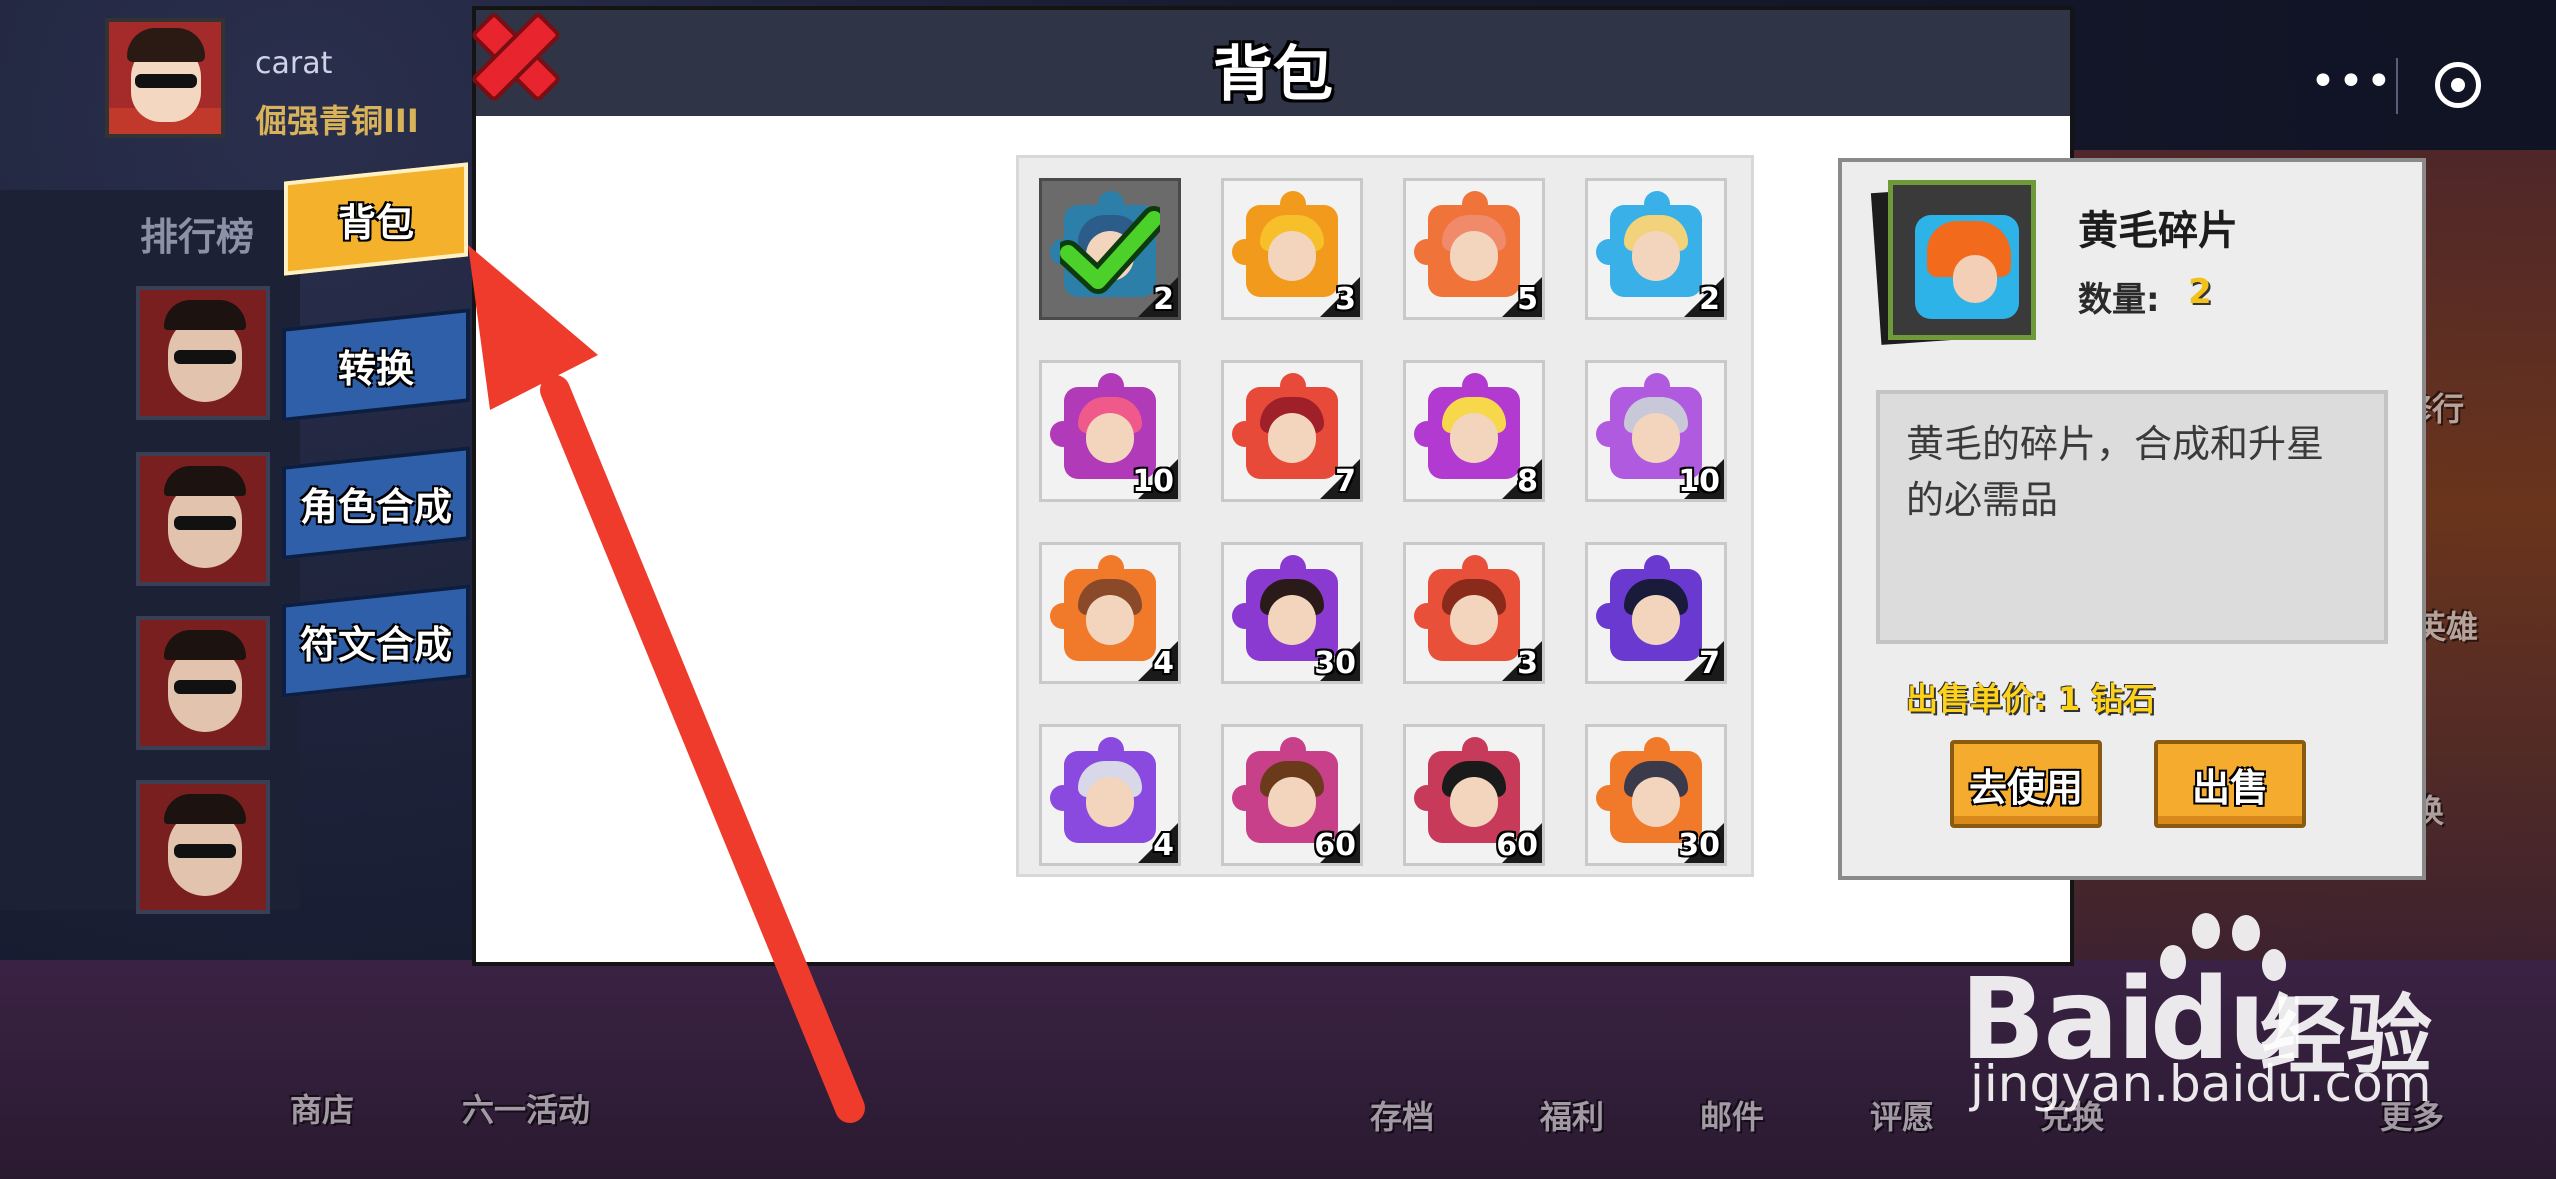 The width and height of the screenshot is (2556, 1179). Describe the element at coordinates (2240, 1010) in the screenshot. I see `baidu-jingyan-watermark: Bai du 经验 jingyan.baidu.com` at that location.